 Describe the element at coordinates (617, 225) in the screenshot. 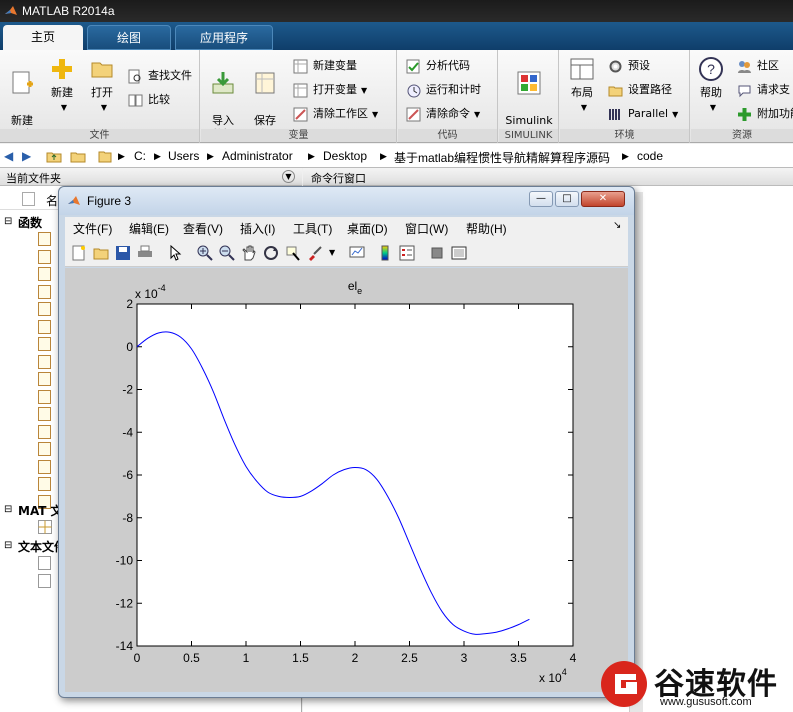

I see `dock-arrow-icon: ↘` at that location.